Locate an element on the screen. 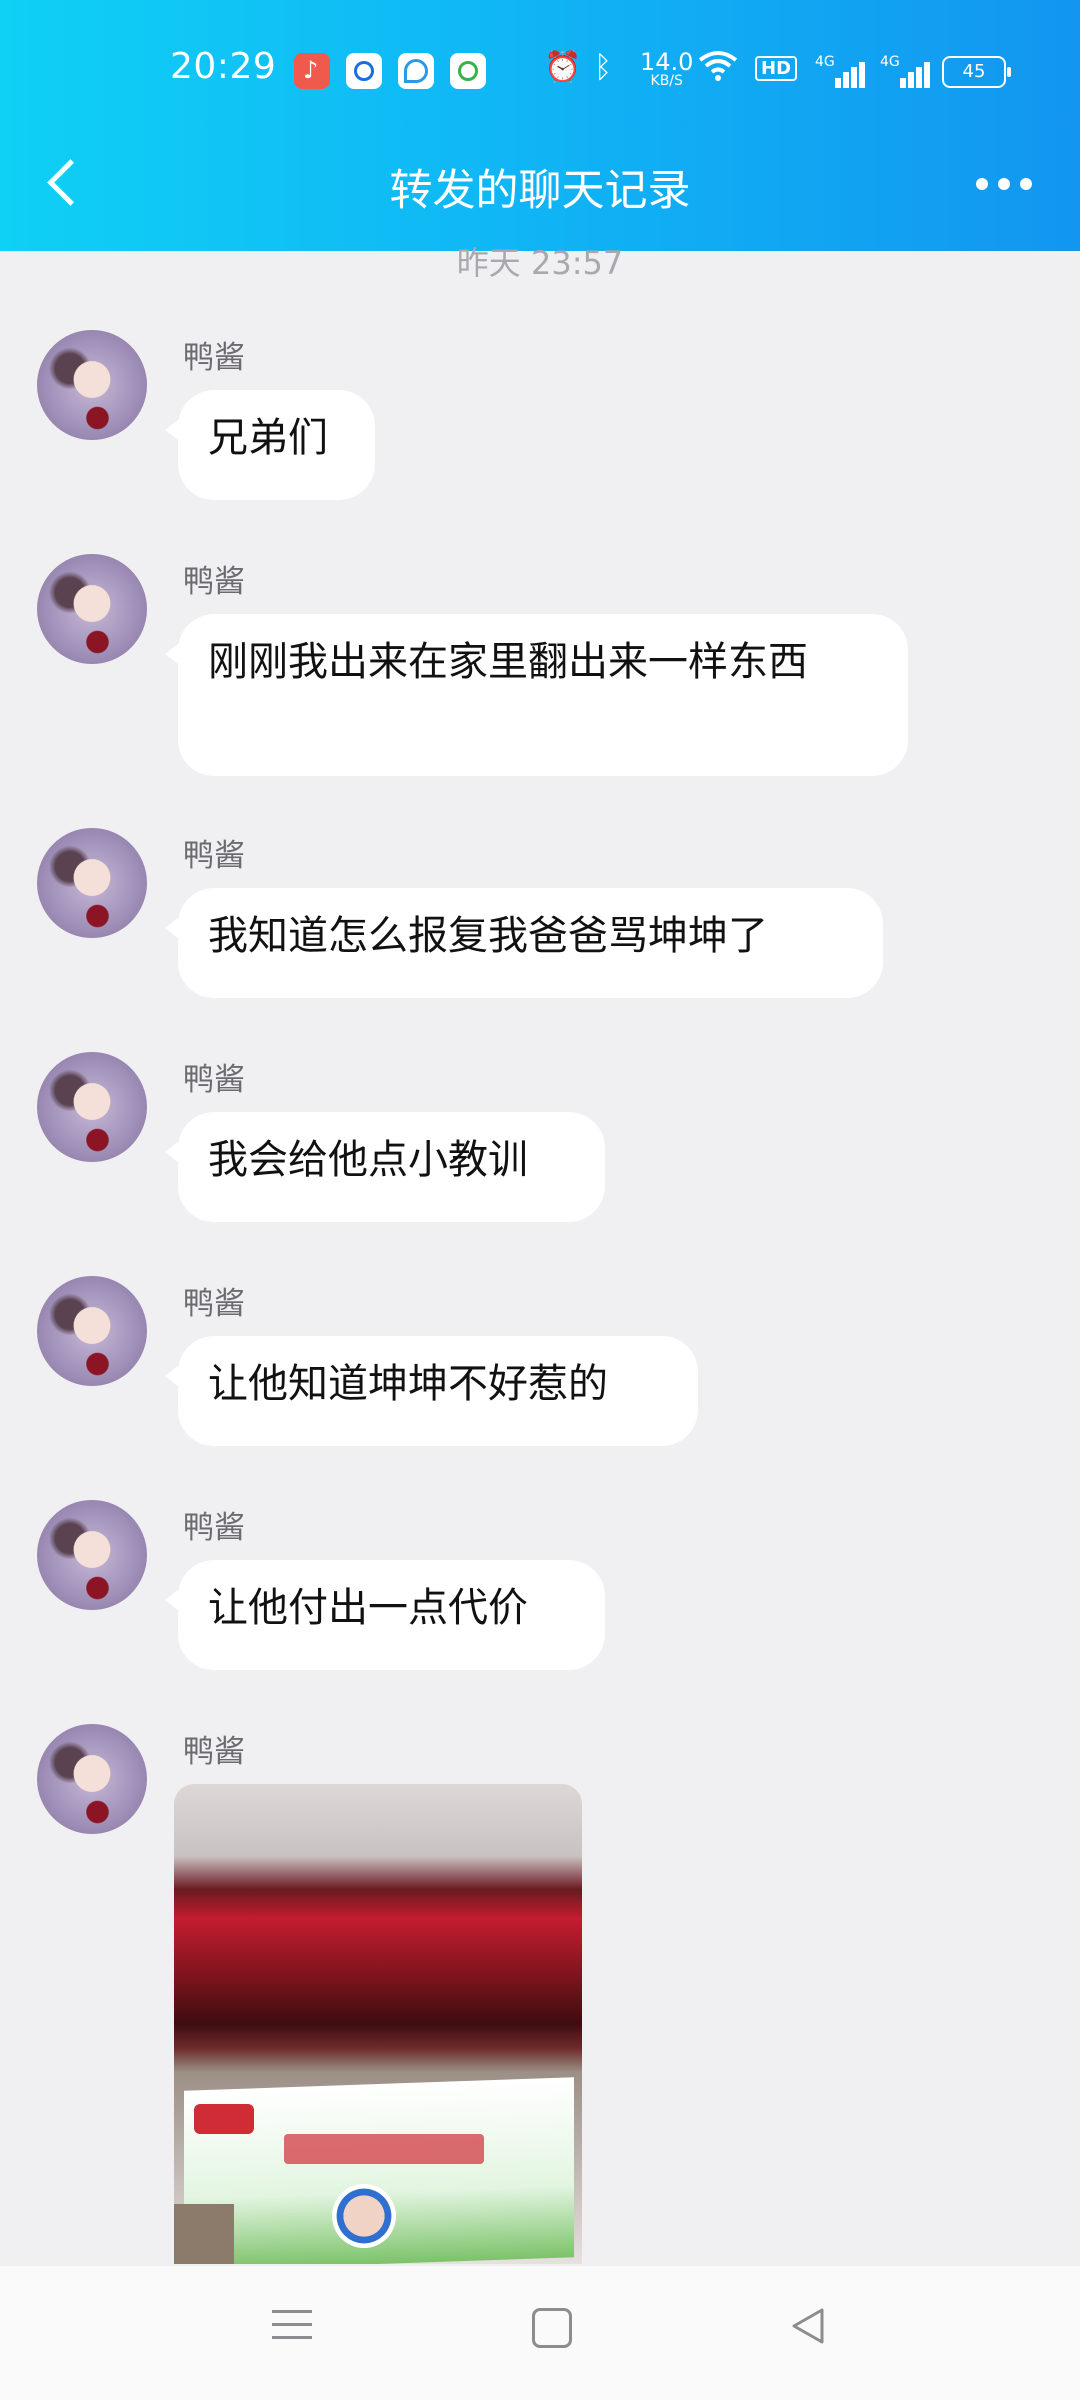 The width and height of the screenshot is (1080, 2400). page-title: 转发的聊天记录 is located at coordinates (540, 191).